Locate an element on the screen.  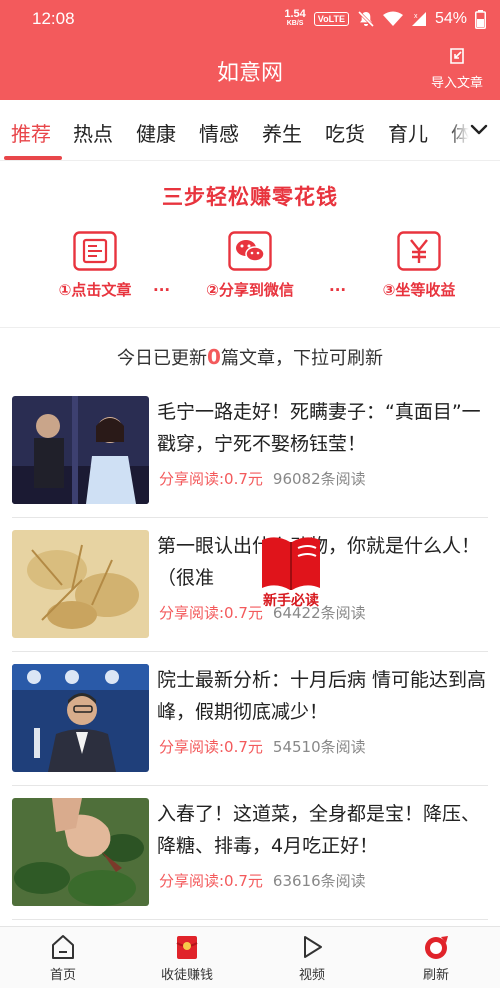
step-click-article: ①点击文章 is located at coordinates (95, 265).